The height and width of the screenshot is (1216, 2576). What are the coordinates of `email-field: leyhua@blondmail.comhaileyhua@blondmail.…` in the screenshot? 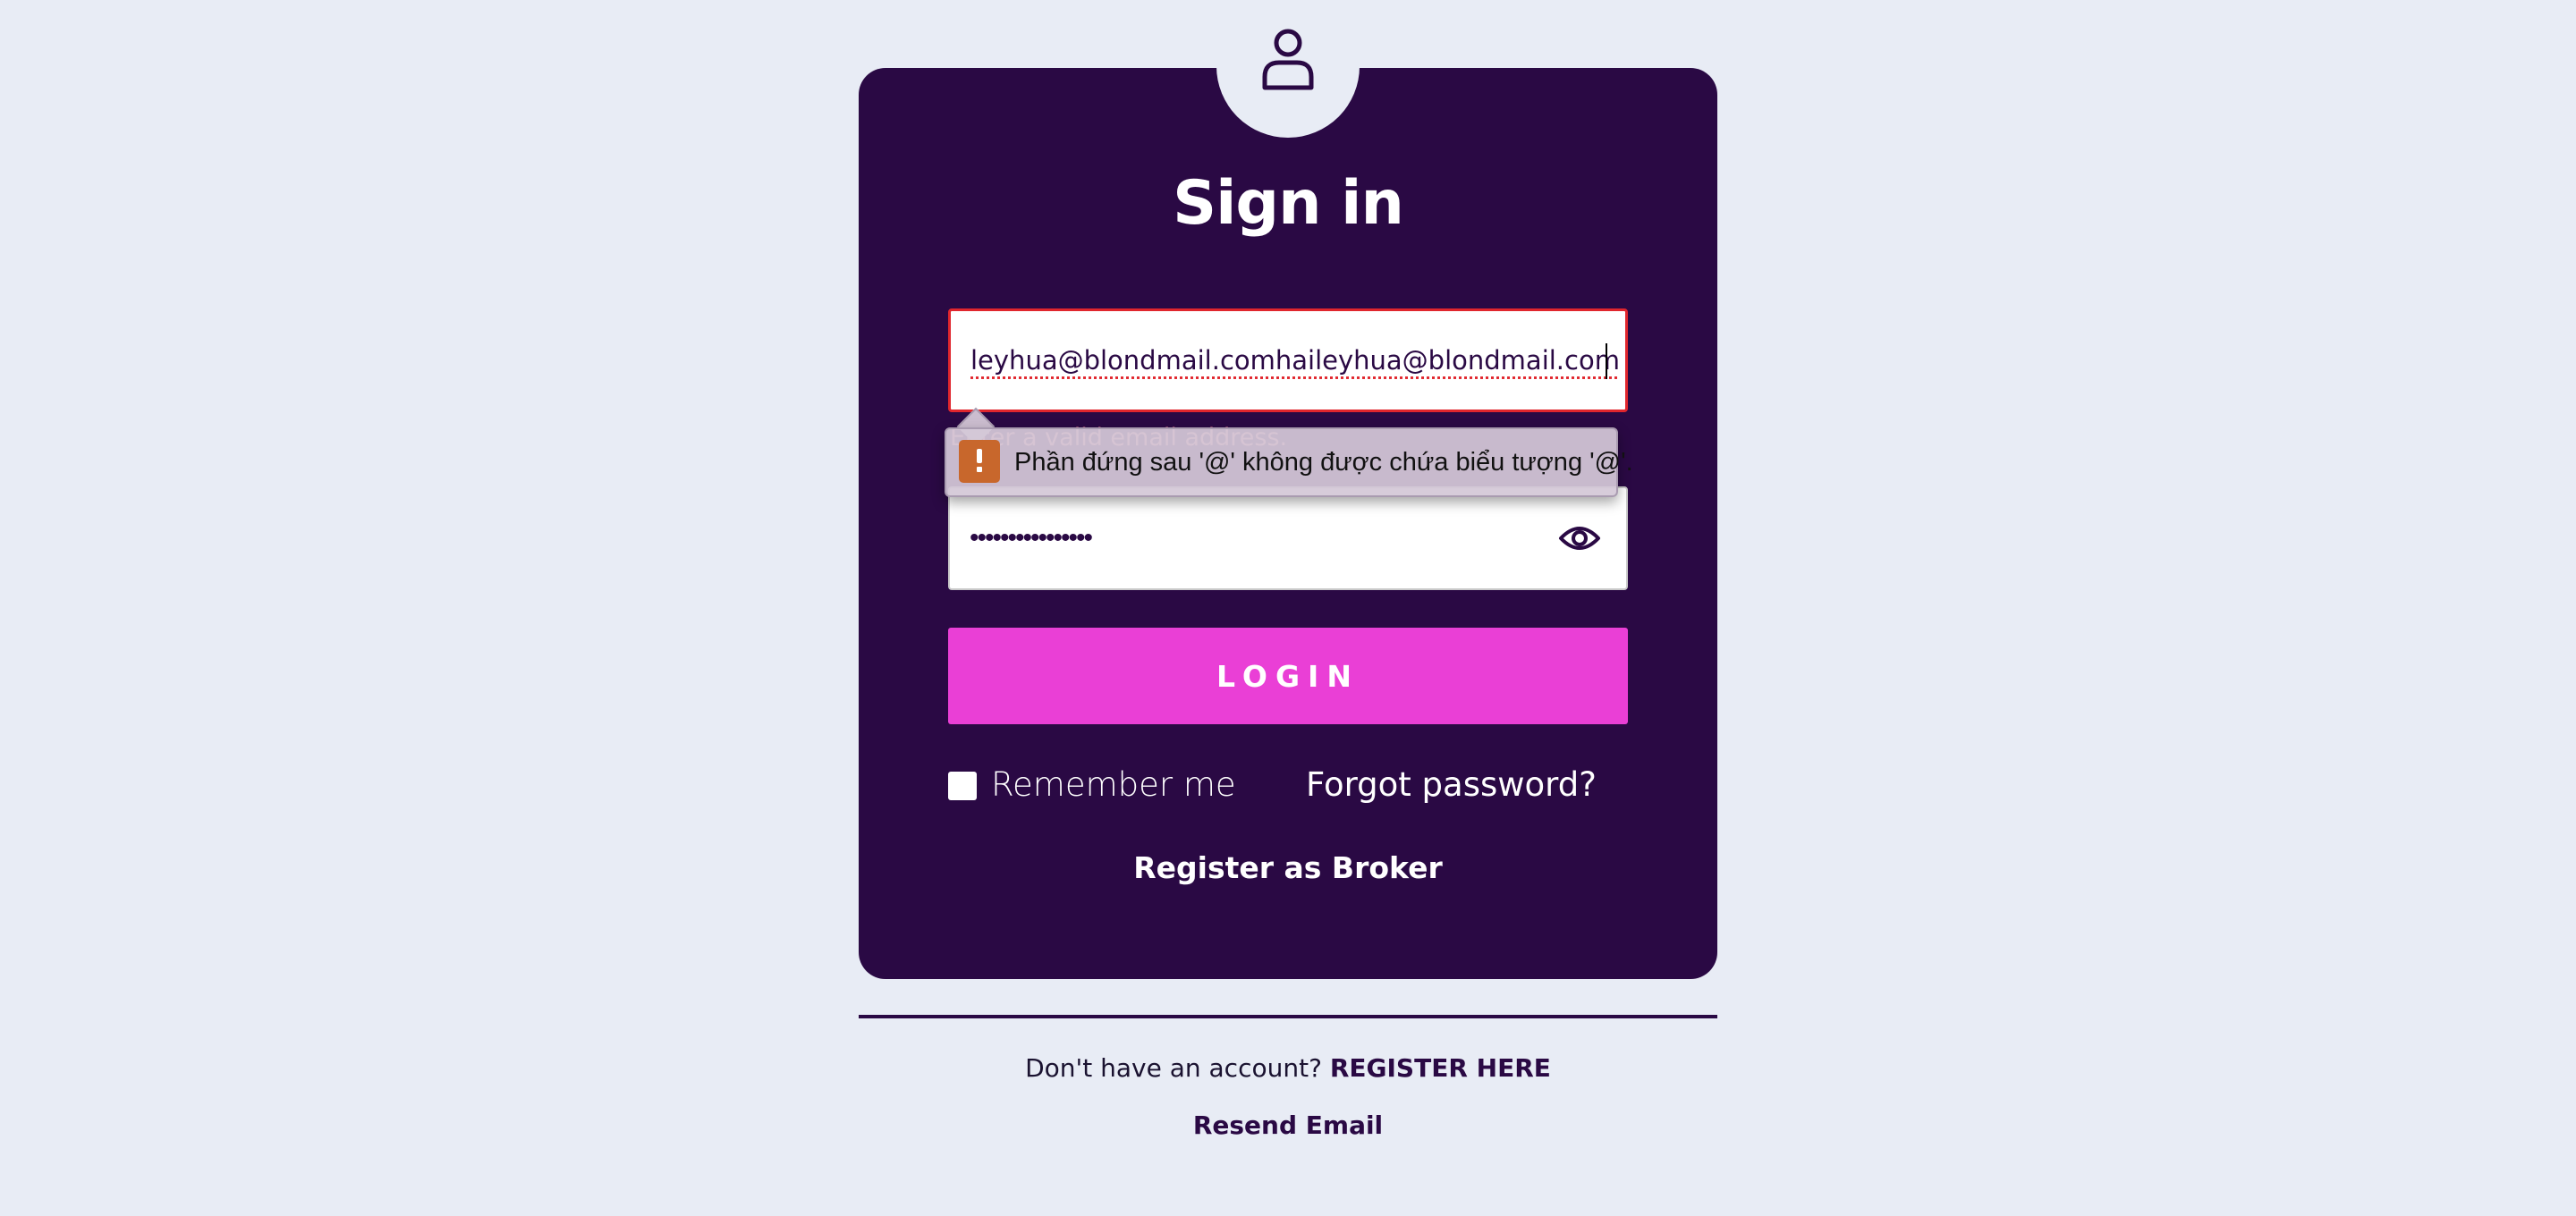 It's located at (1288, 360).